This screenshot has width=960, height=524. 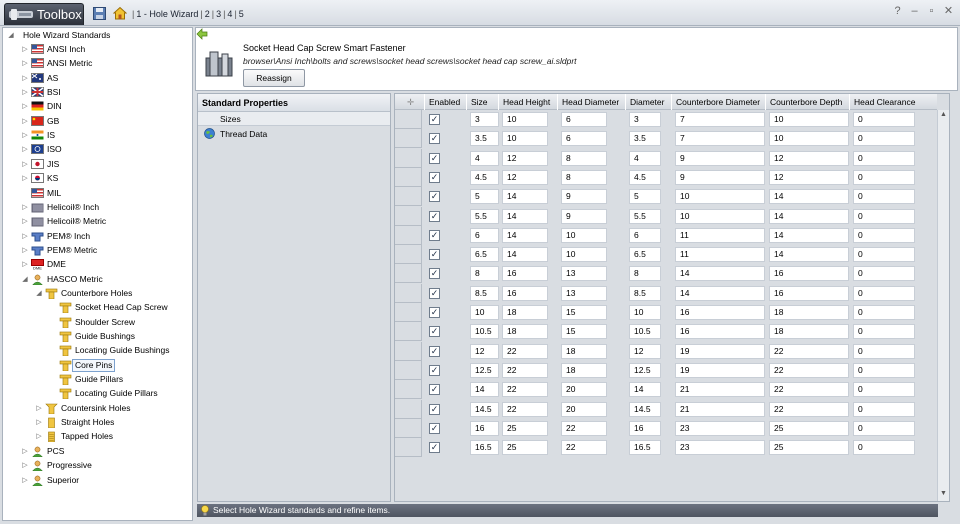 I want to click on cell-head-height: 18, so click(x=525, y=332).